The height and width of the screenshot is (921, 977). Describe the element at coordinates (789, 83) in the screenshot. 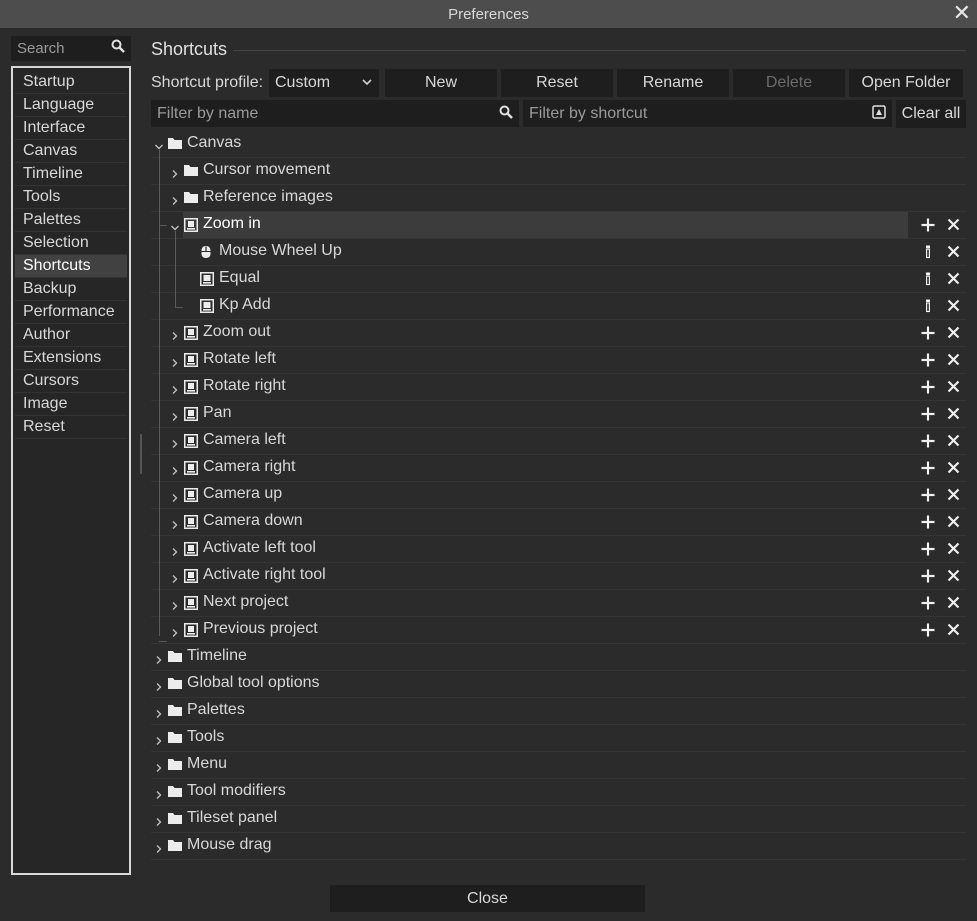

I see `delete-profile-button: Delete` at that location.